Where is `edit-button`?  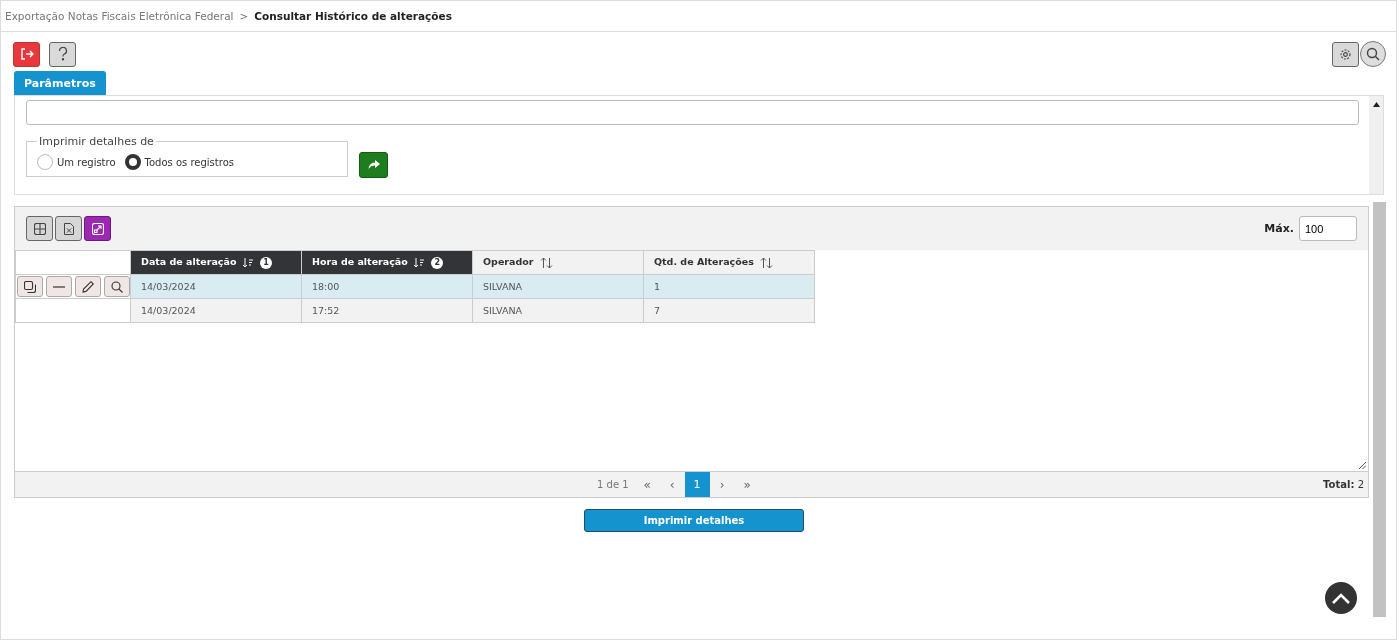
edit-button is located at coordinates (88, 286).